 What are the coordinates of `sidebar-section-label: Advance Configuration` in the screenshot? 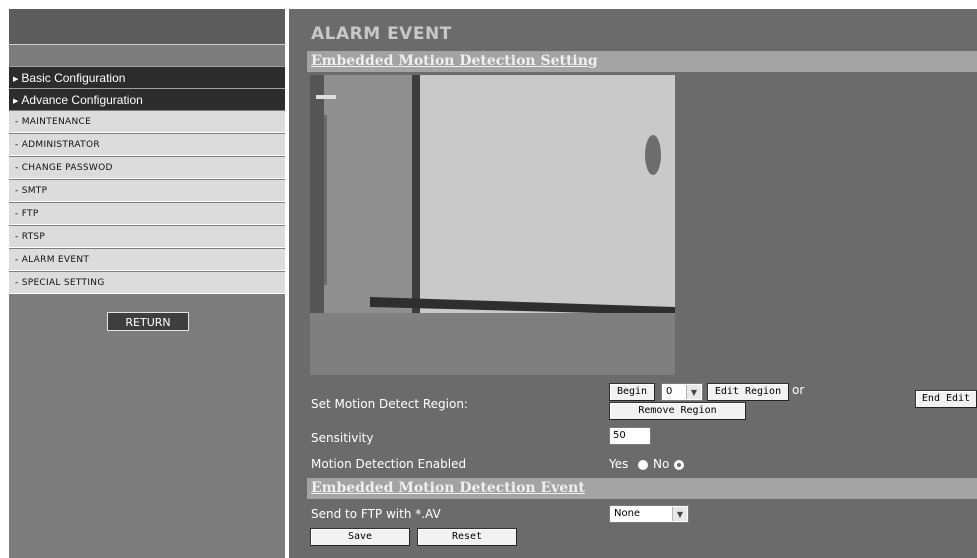 It's located at (82, 100).